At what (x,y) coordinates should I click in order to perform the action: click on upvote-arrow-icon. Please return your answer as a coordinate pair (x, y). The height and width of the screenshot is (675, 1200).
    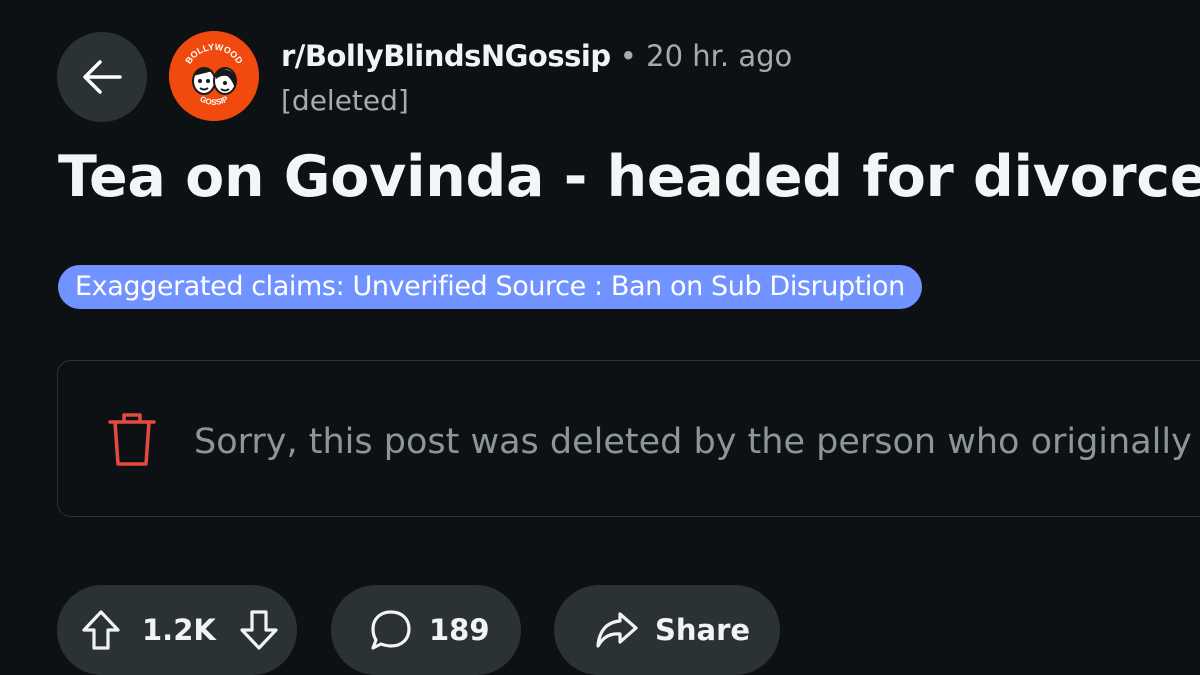
    Looking at the image, I should click on (101, 630).